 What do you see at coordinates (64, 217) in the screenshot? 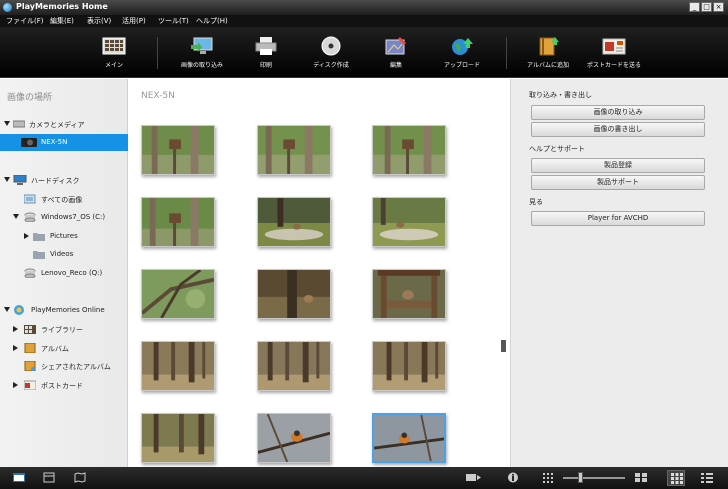
I see `sidebar-item-windows-drive: Windows7_OS (C:)` at bounding box center [64, 217].